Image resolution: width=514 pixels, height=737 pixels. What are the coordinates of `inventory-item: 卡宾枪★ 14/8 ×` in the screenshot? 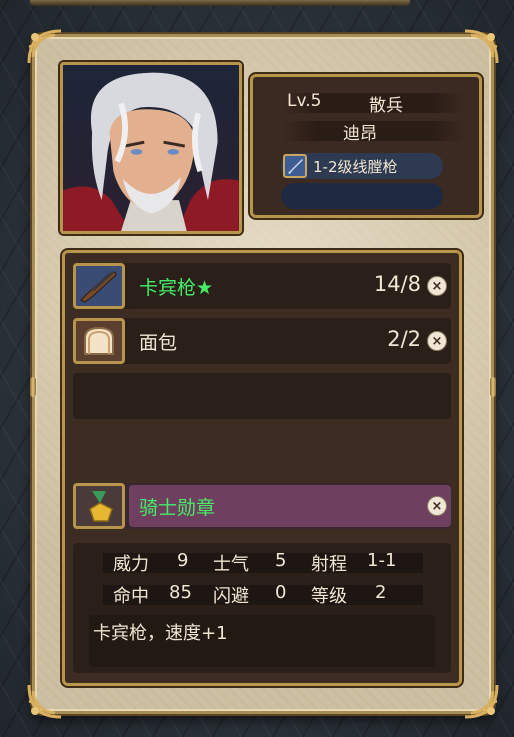 It's located at (262, 286).